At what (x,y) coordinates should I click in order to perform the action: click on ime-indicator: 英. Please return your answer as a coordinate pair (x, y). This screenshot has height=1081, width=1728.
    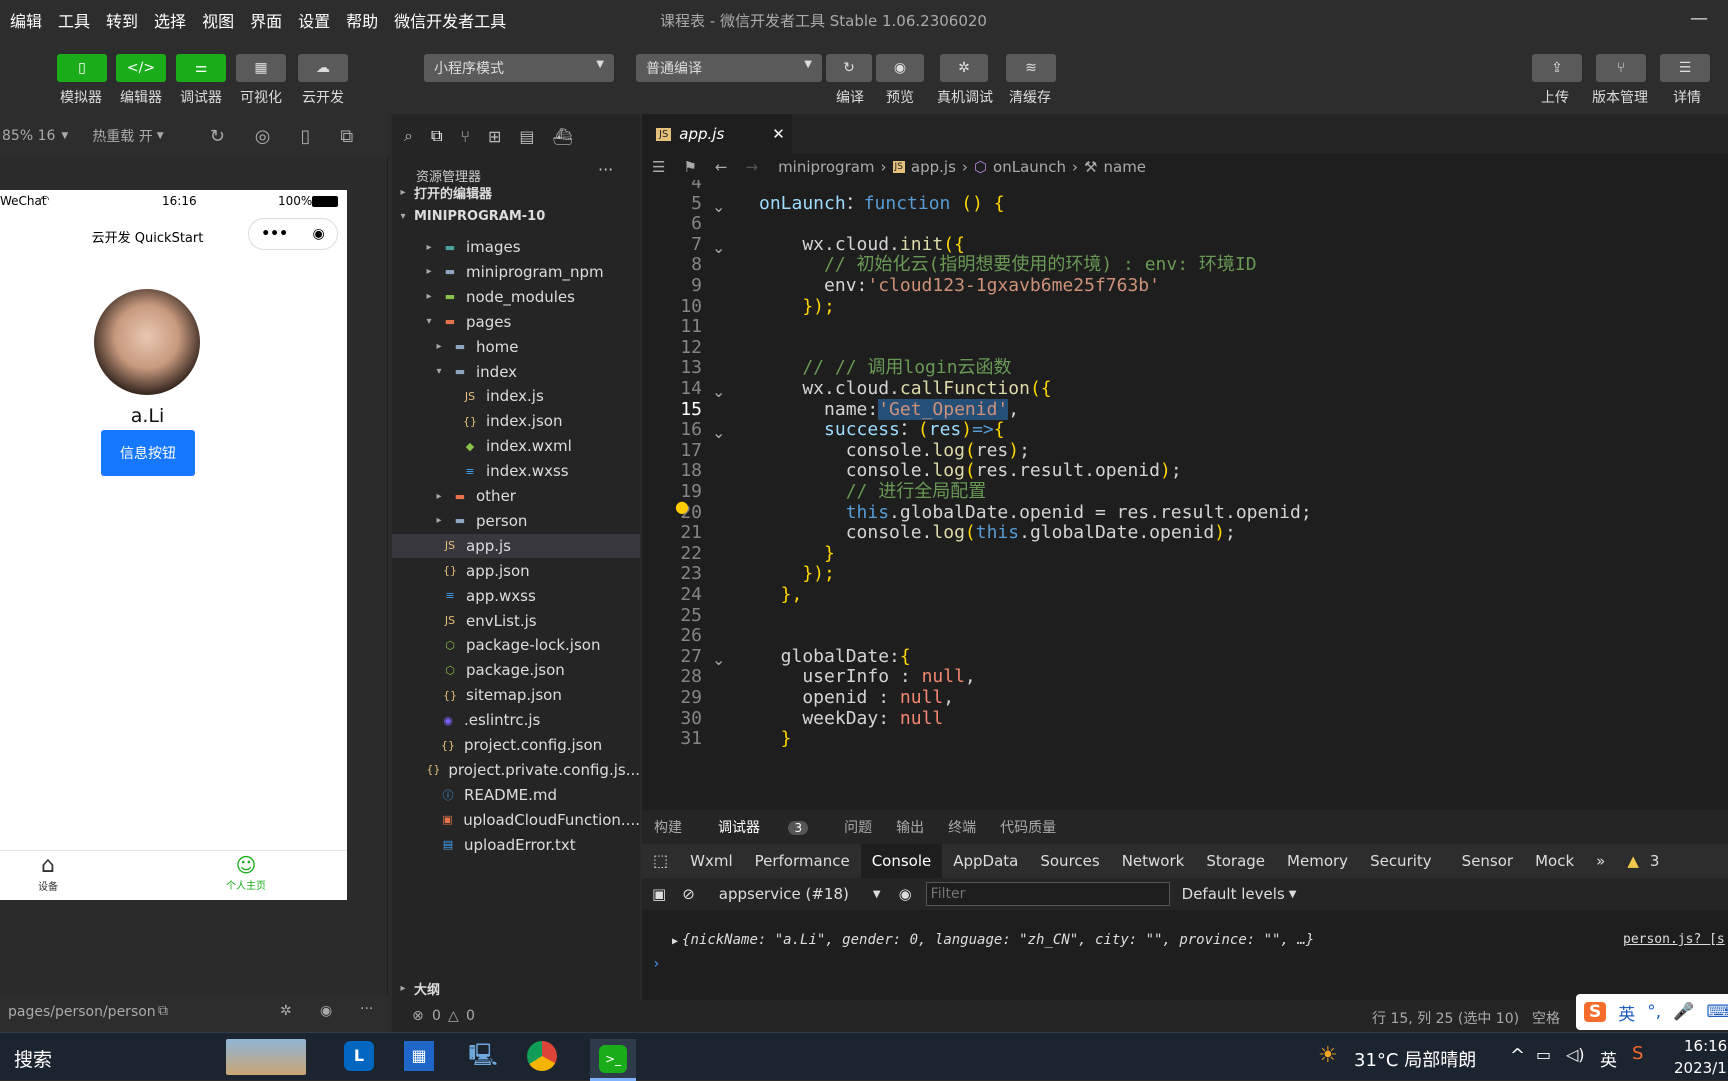
    Looking at the image, I should click on (1608, 1058).